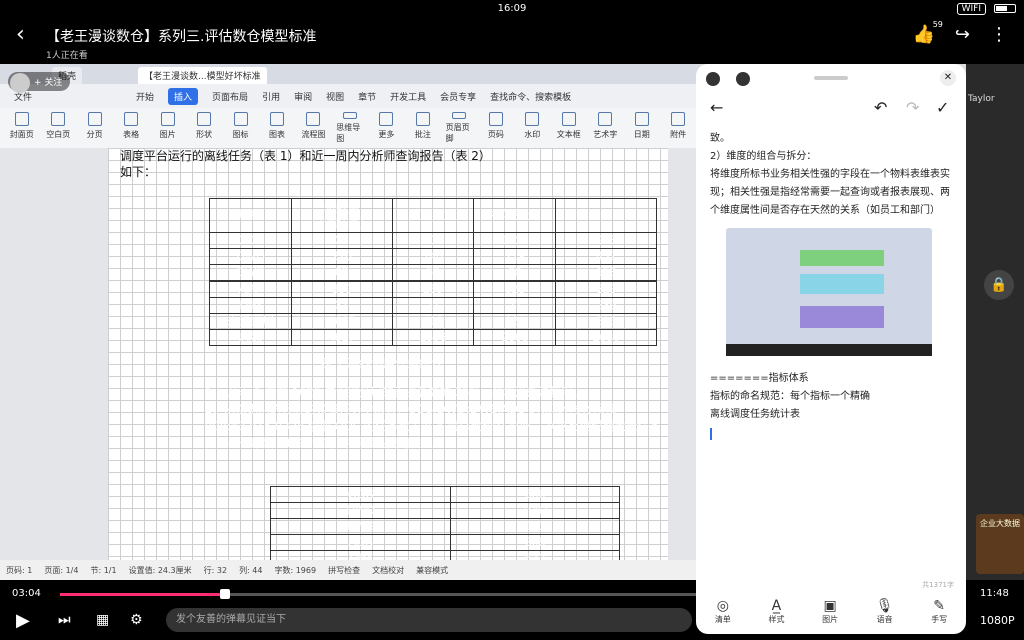 The width and height of the screenshot is (1024, 640). Describe the element at coordinates (341, 240) in the screenshot. I see `table-cell: 2328` at that location.